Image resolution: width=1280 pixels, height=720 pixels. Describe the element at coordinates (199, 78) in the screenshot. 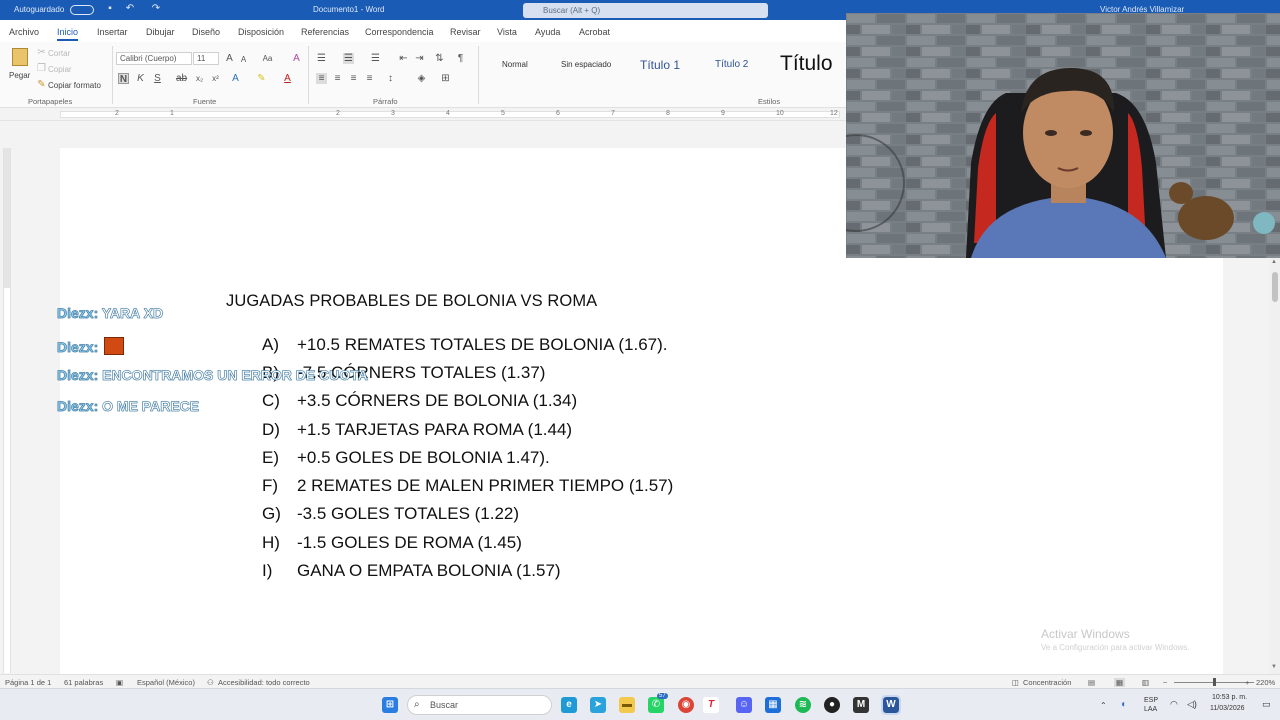

I see `subscript-icon: x₂` at that location.